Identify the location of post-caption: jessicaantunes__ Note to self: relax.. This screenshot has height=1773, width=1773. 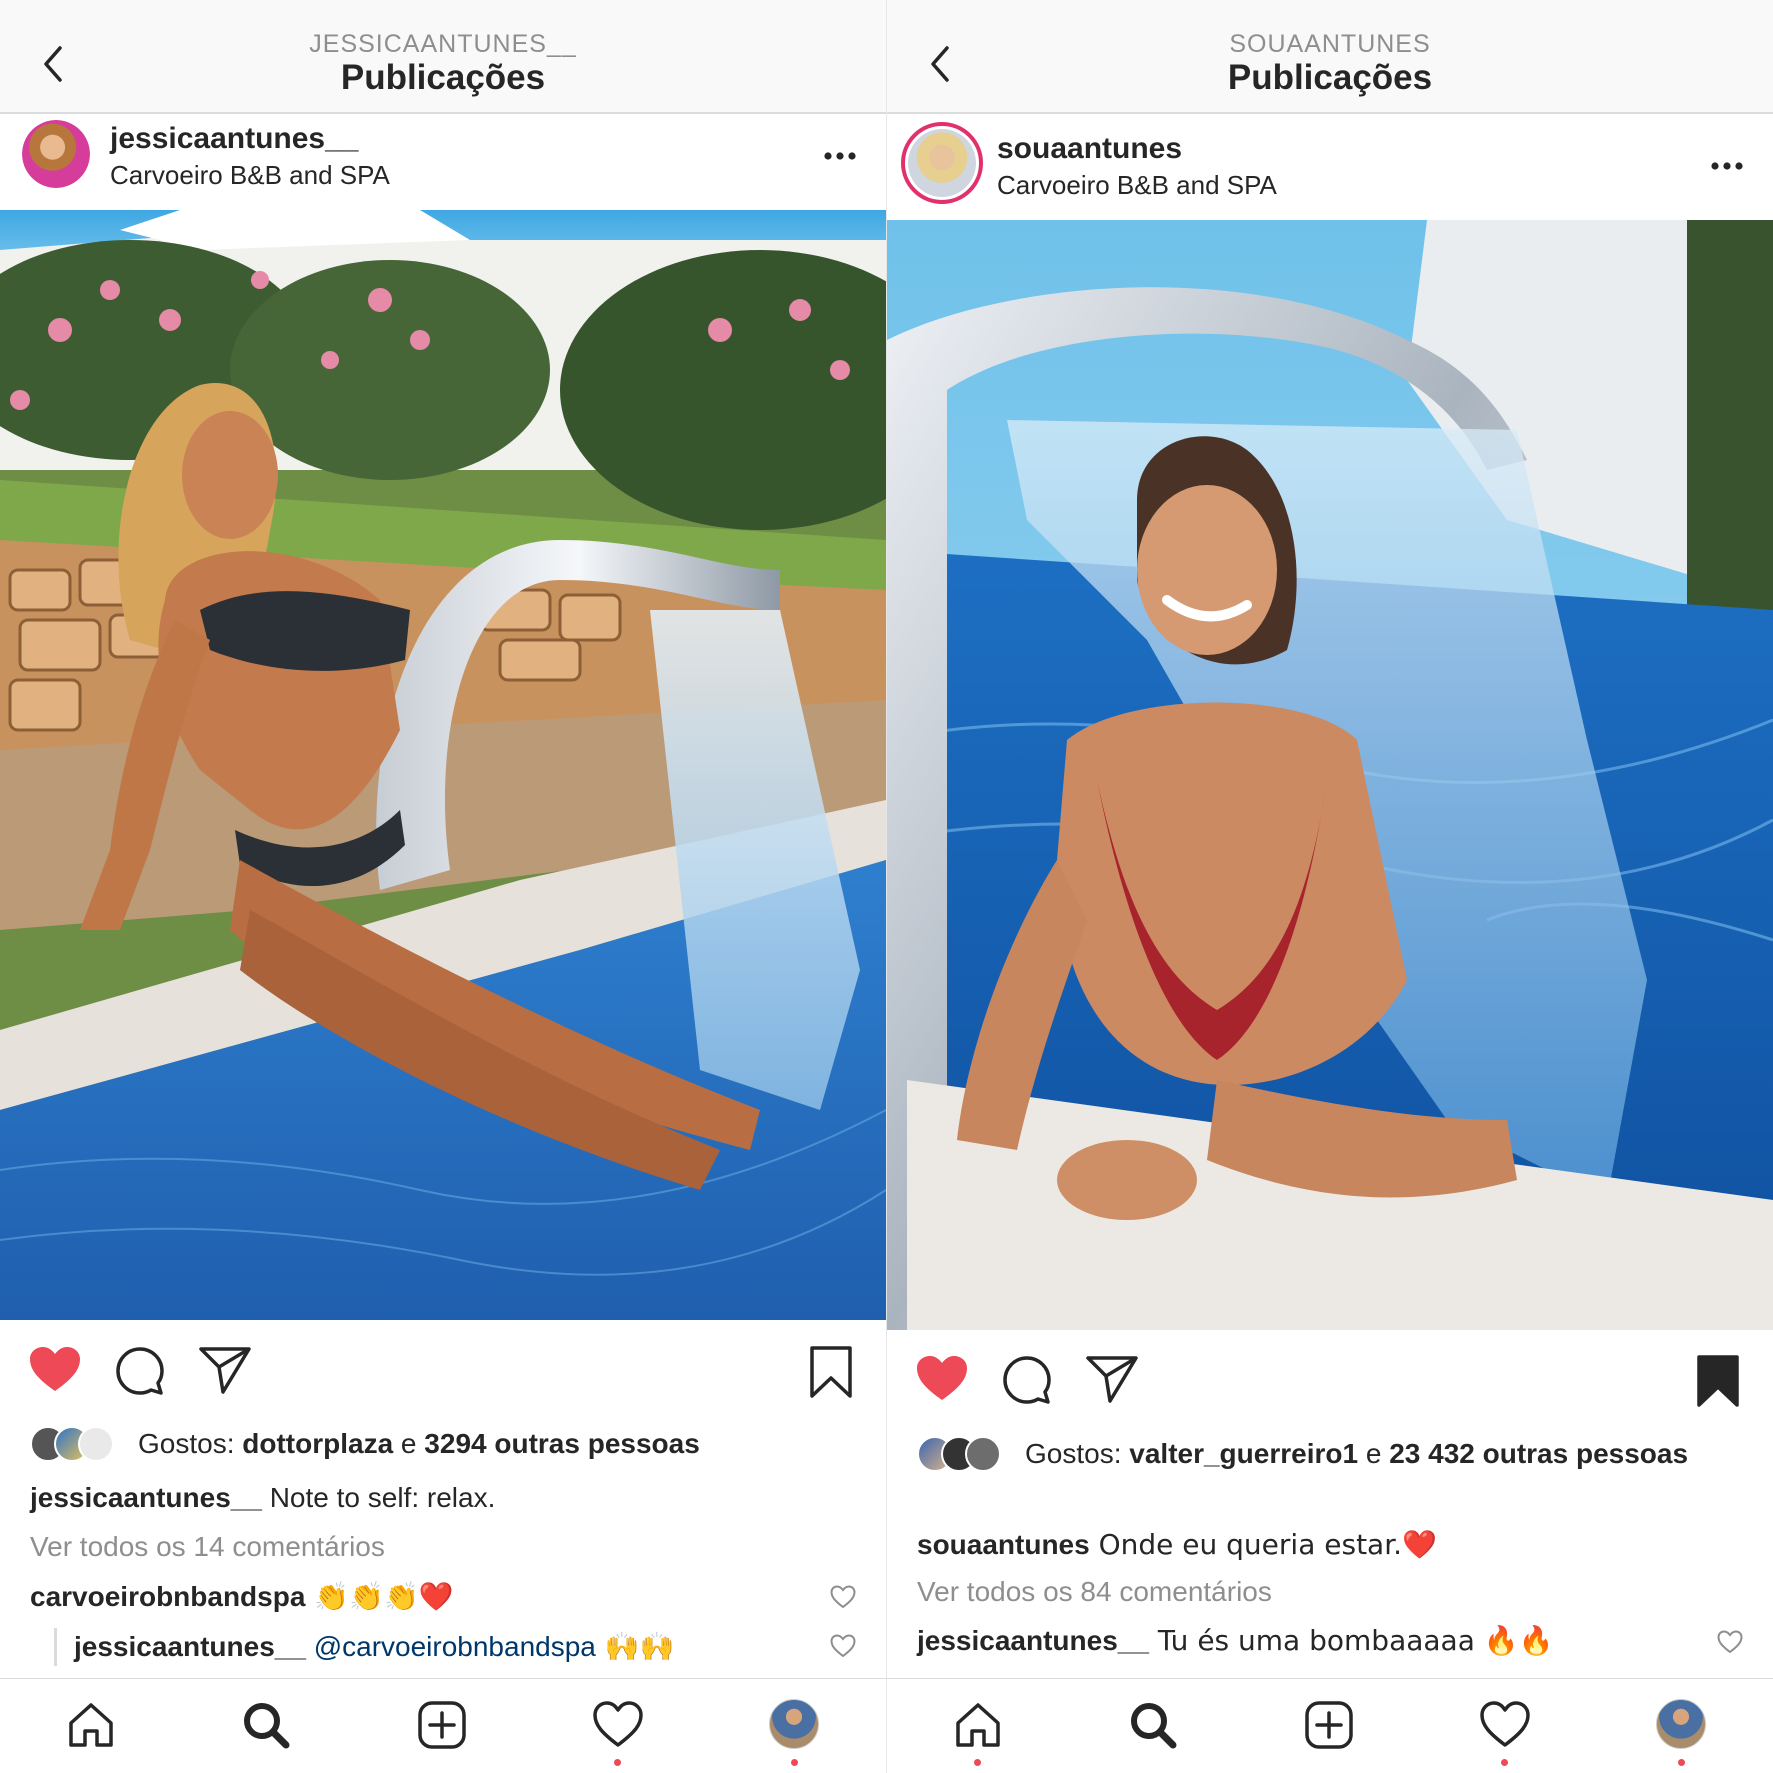
(443, 1498).